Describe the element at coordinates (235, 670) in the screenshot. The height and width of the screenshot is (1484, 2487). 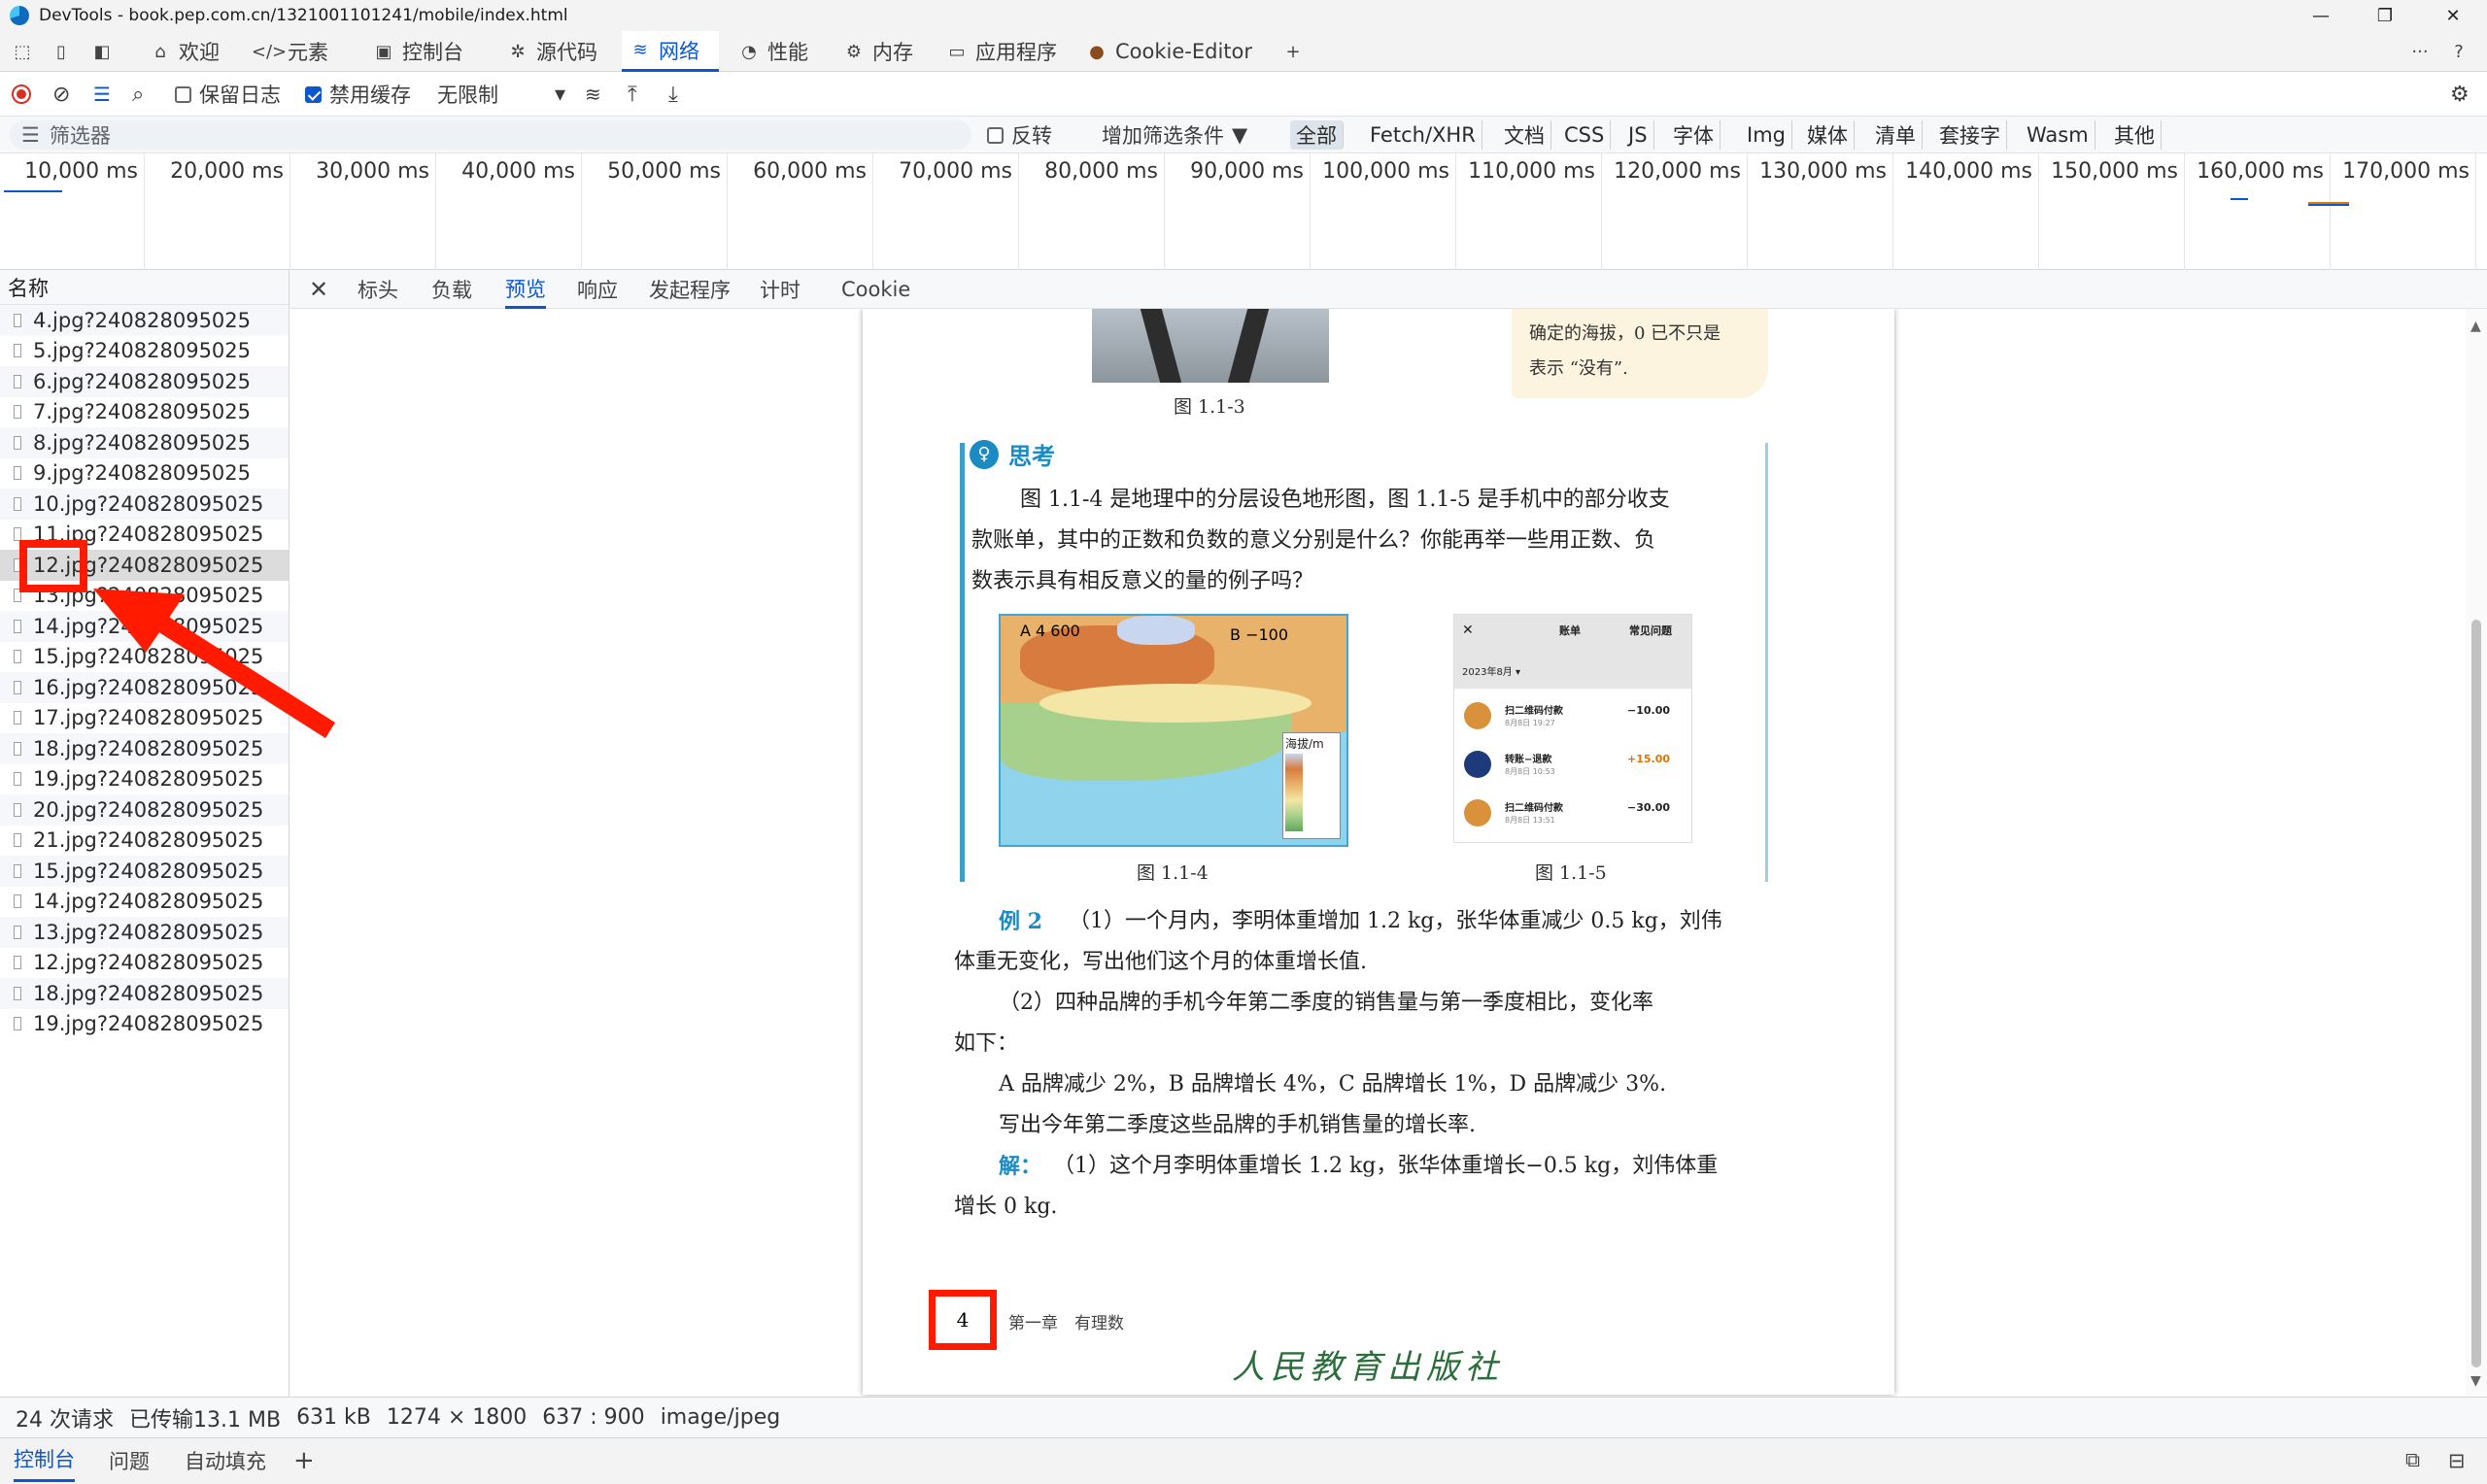
I see `arrow-shaft` at that location.